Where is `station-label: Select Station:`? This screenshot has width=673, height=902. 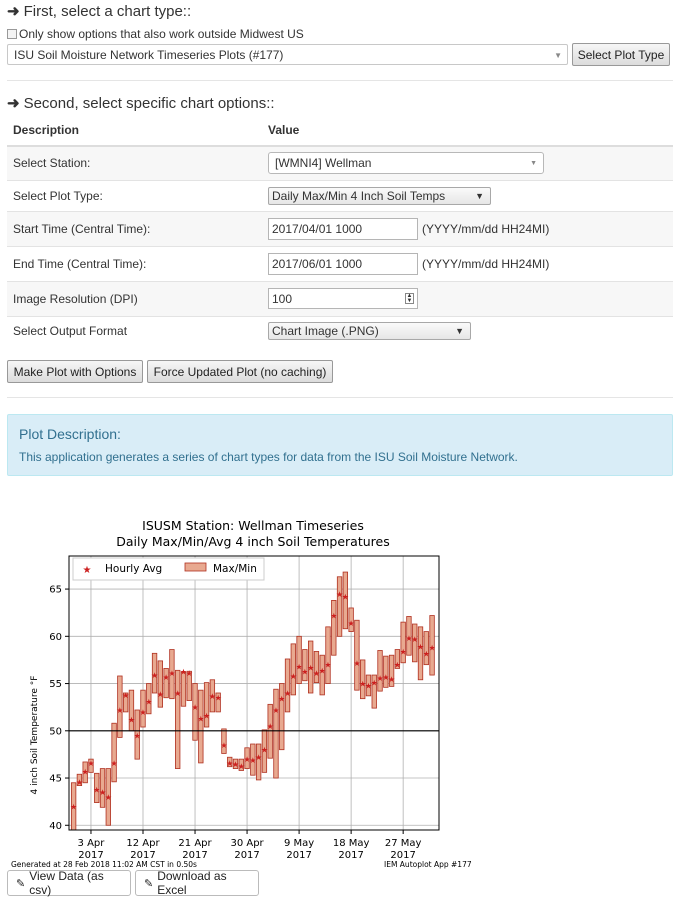
station-label: Select Station: is located at coordinates (134, 162).